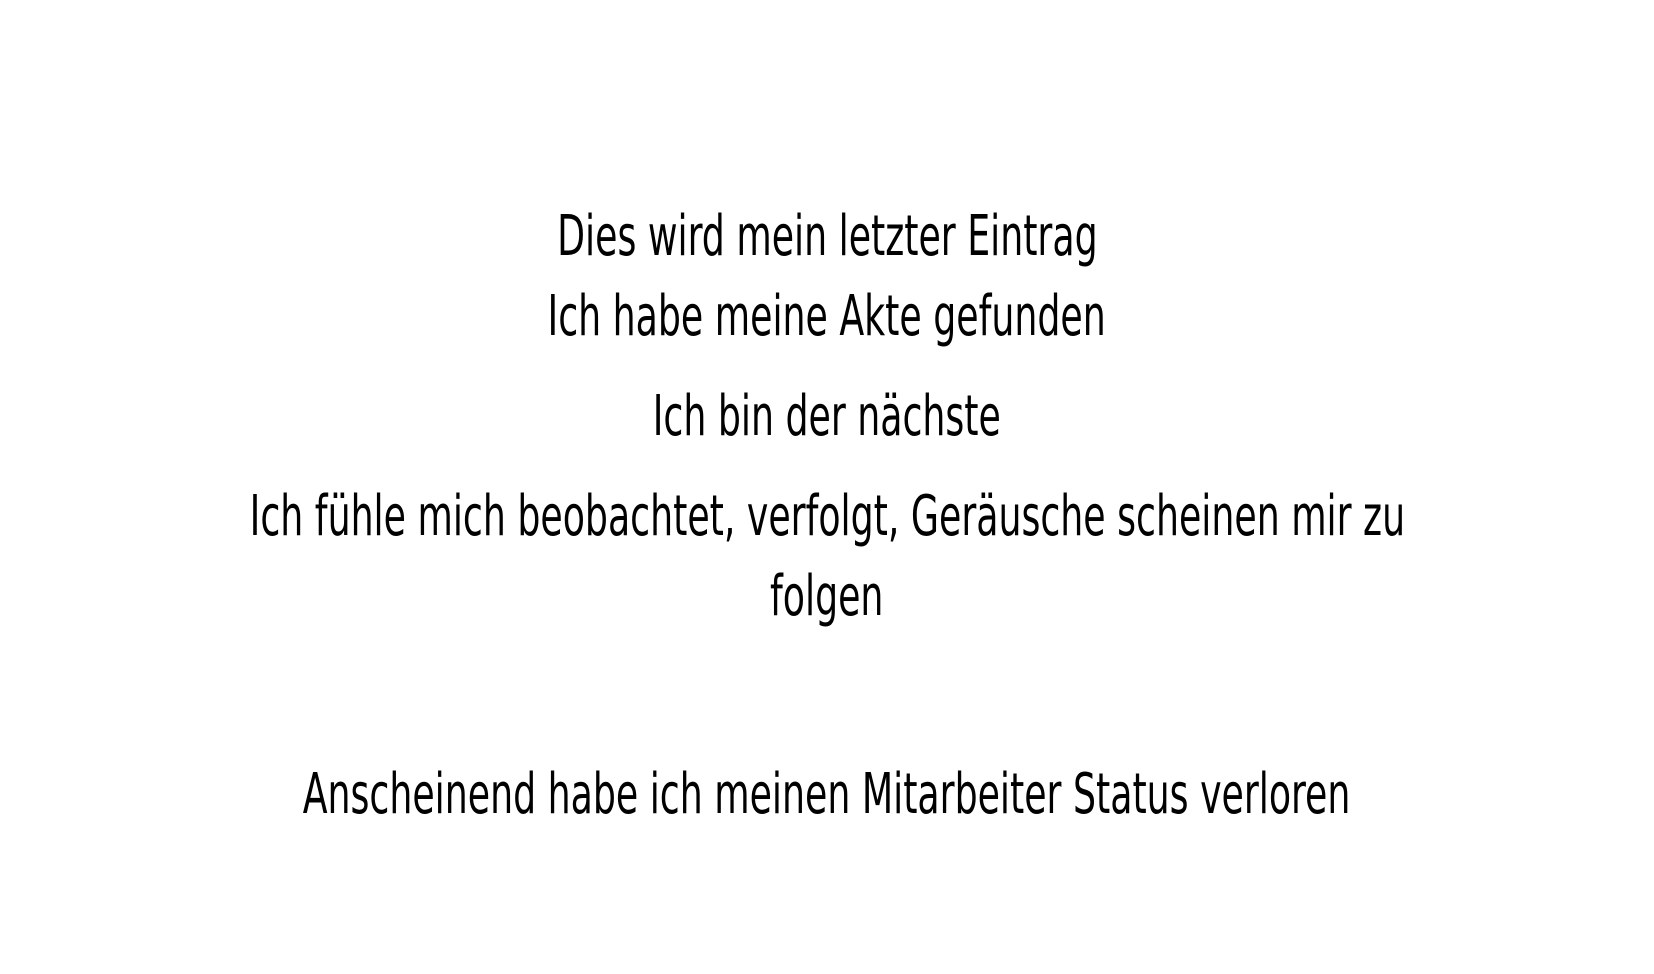 This screenshot has height=974, width=1654. I want to click on text-line-file-found: Ich habe meine Akte gefunden, so click(827, 317).